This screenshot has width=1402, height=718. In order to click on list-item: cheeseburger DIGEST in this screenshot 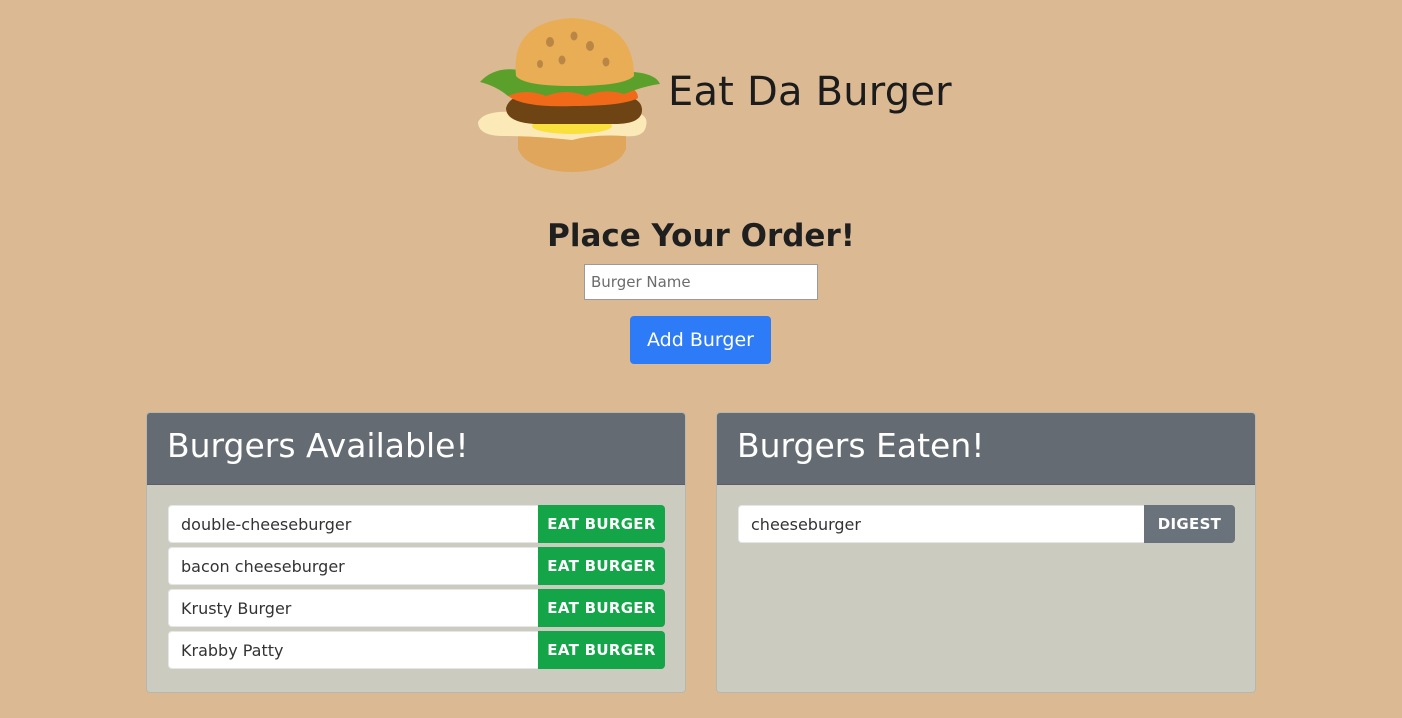, I will do `click(986, 524)`.